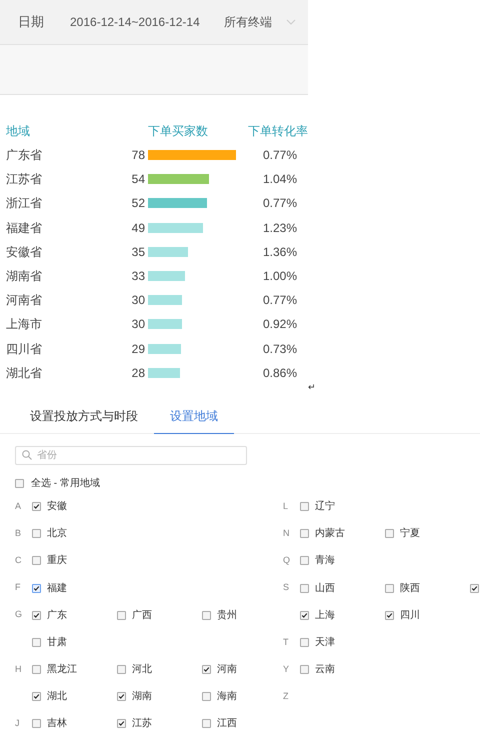  I want to click on index-letter: N, so click(286, 533).